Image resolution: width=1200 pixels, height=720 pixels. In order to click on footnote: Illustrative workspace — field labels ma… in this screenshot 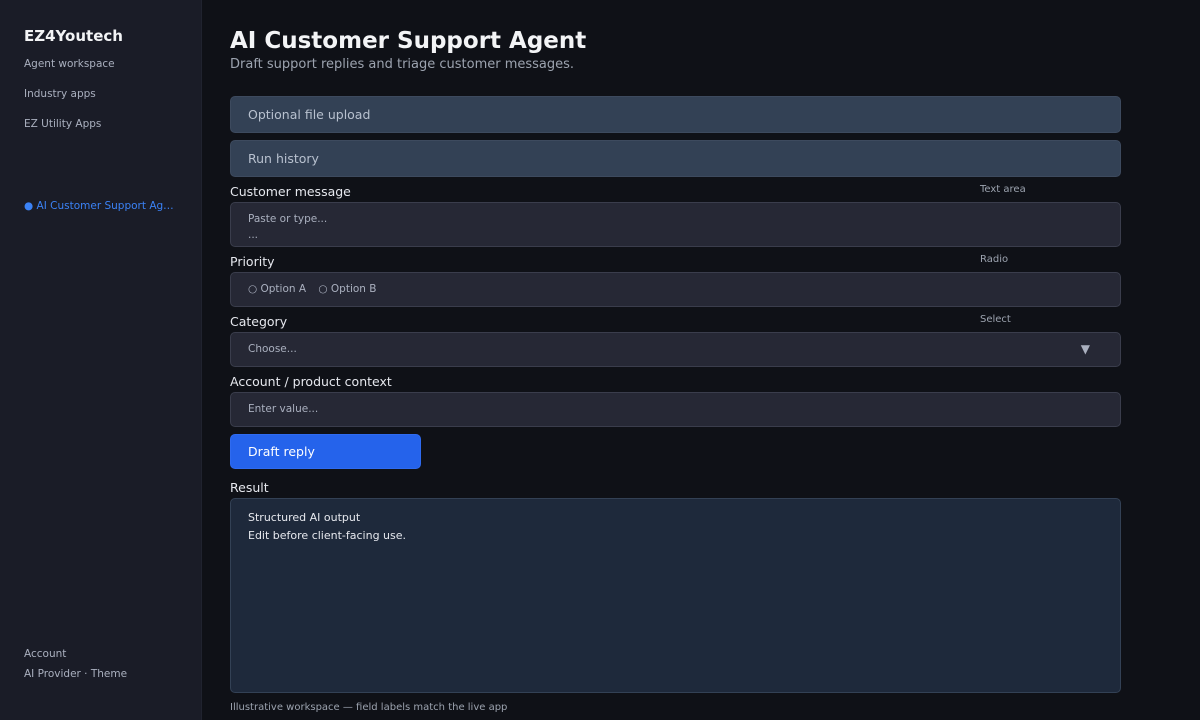, I will do `click(369, 707)`.